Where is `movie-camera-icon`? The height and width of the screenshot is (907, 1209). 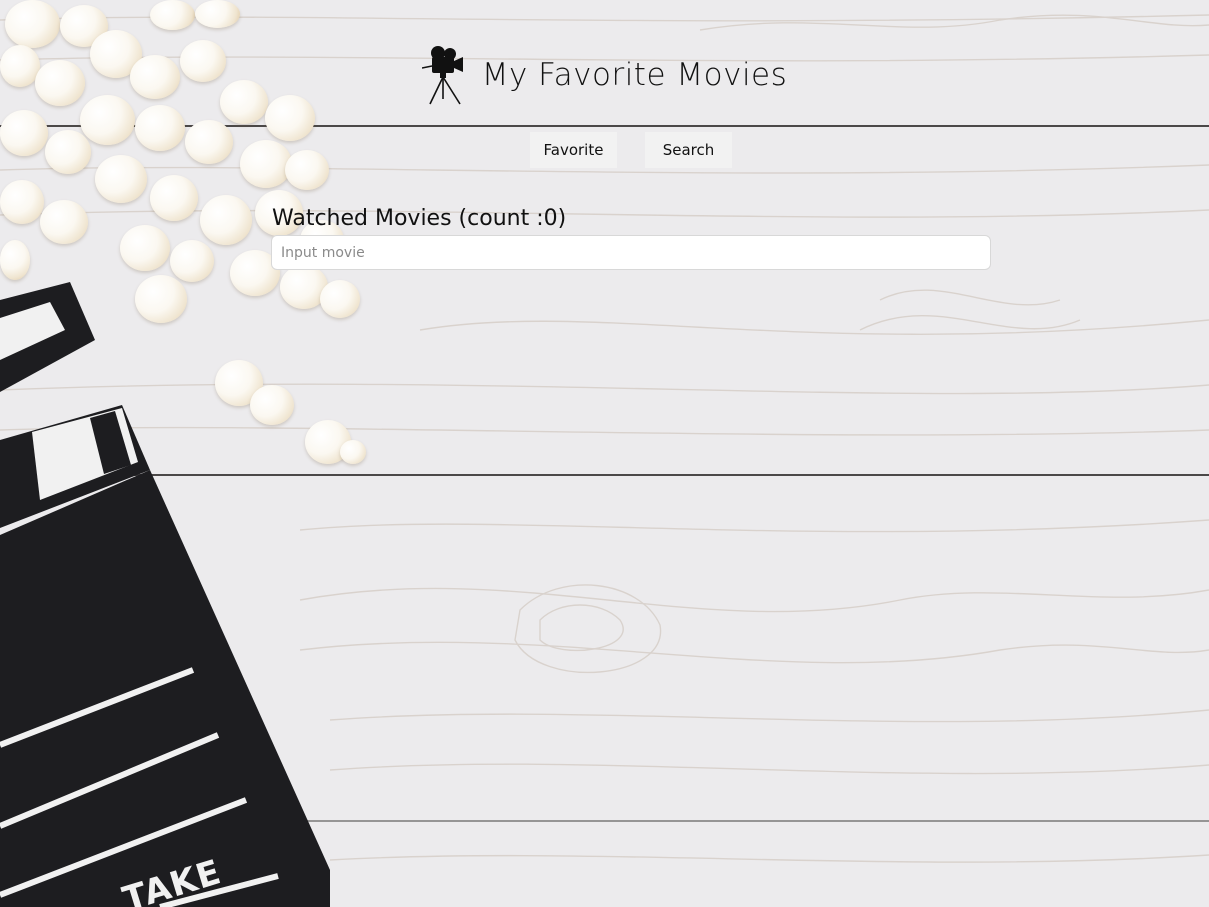
movie-camera-icon is located at coordinates (442, 75).